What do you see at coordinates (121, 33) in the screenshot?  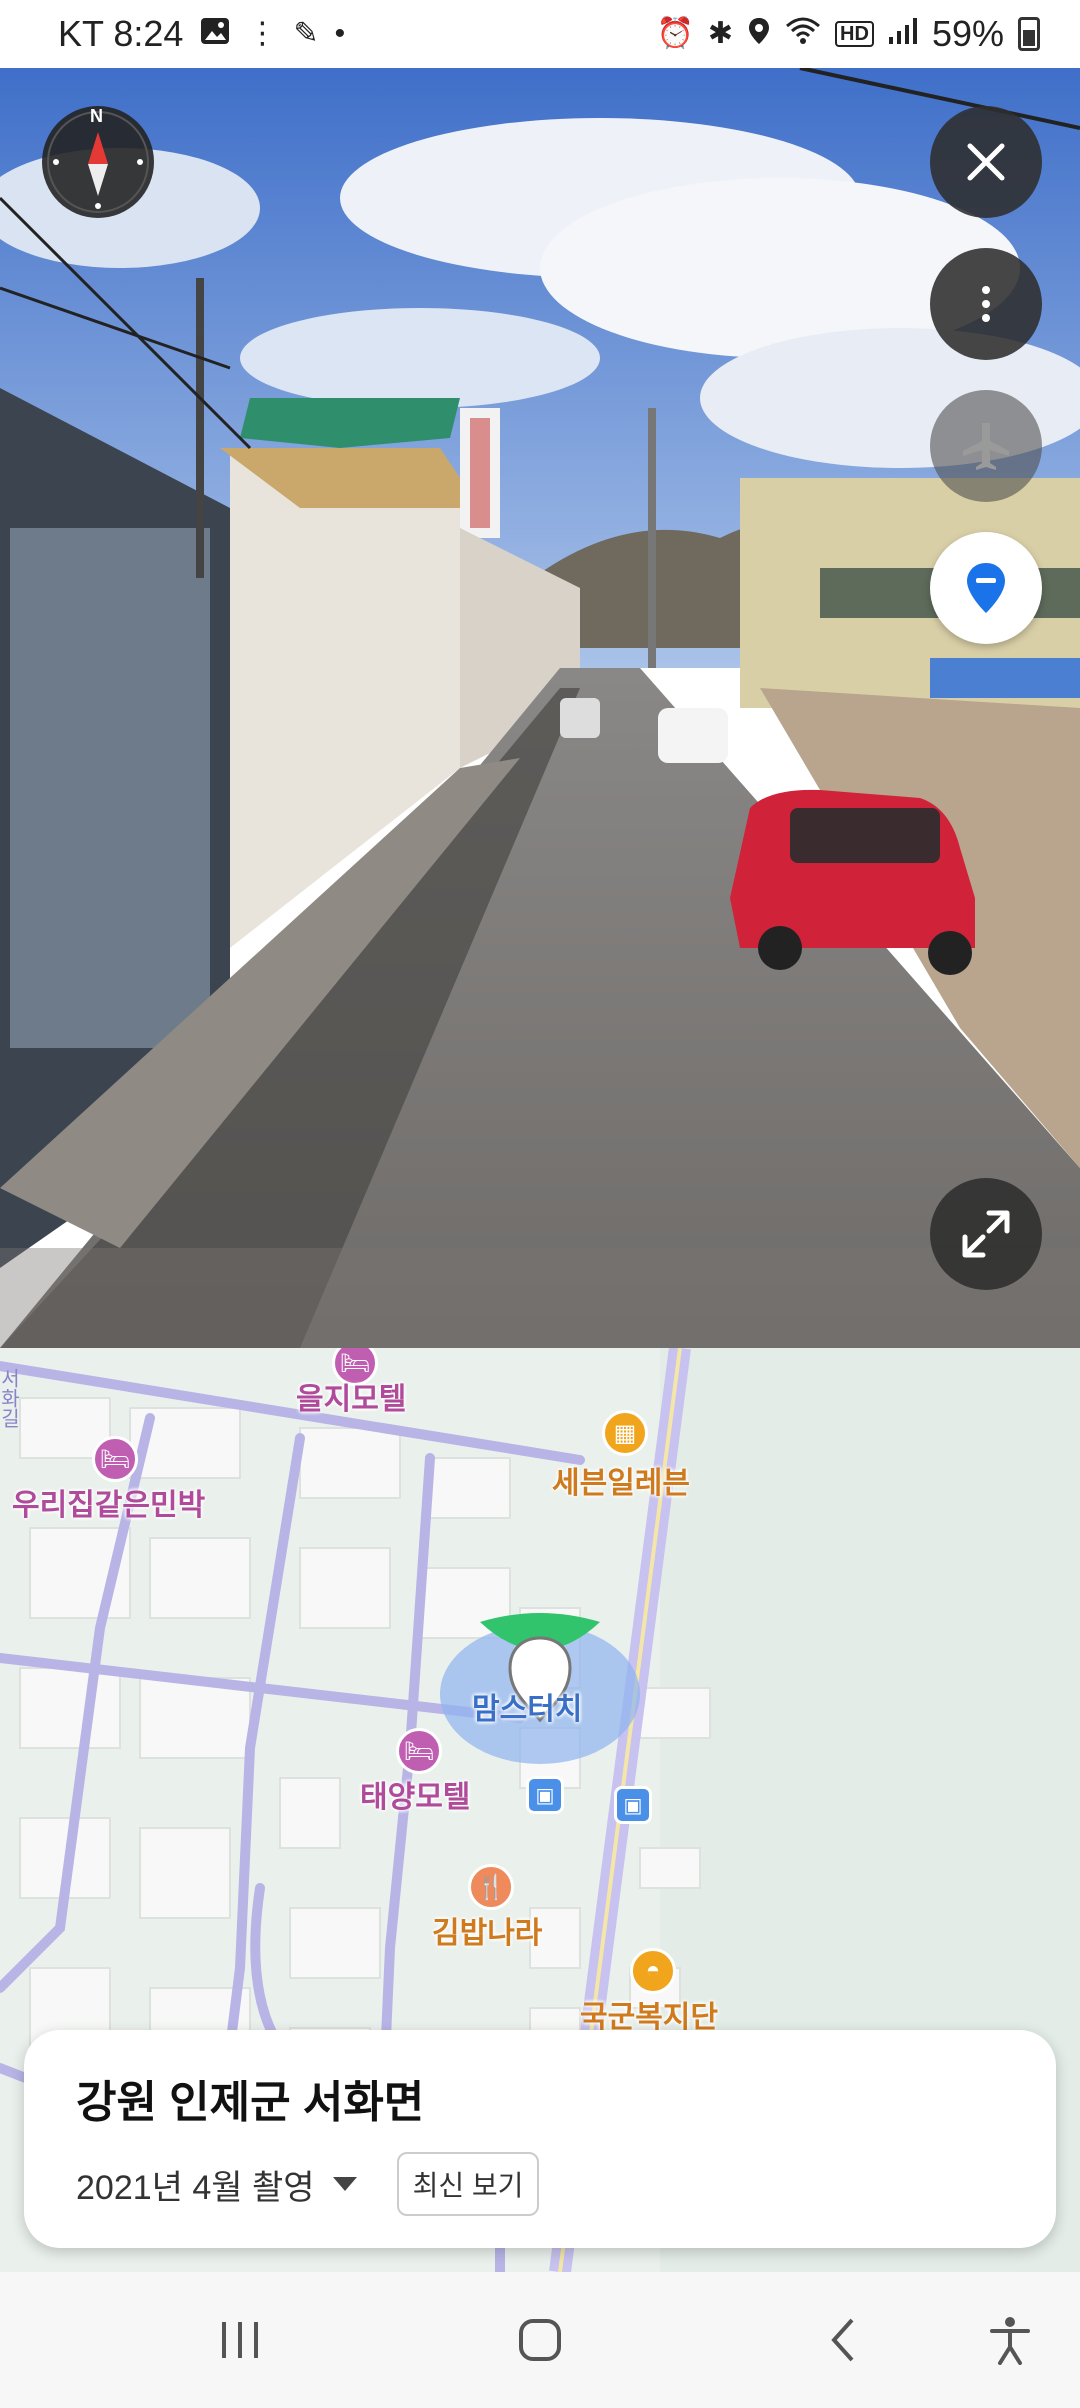 I see `carrier-time: KT 8:24` at bounding box center [121, 33].